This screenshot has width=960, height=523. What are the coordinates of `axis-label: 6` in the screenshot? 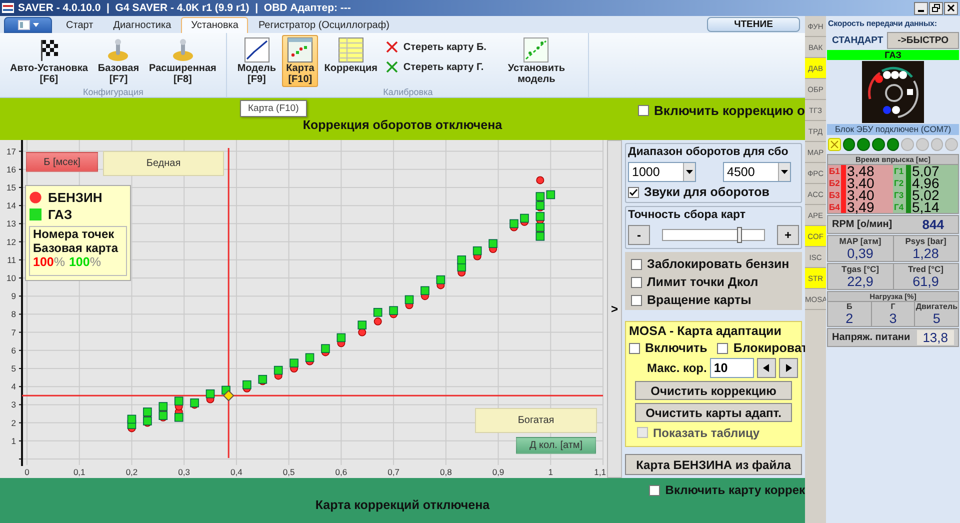 It's located at (13, 350).